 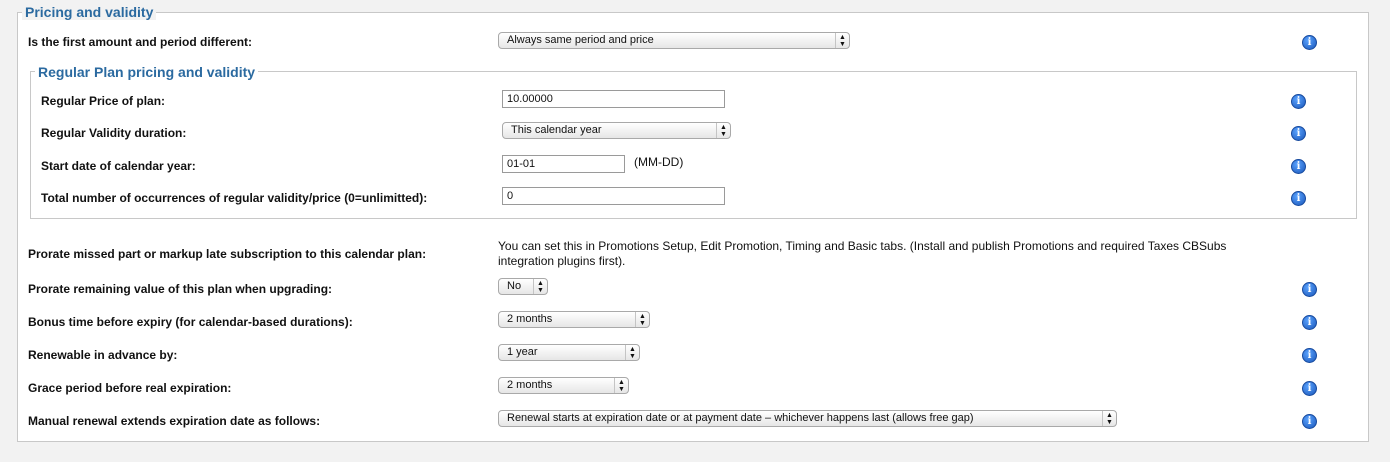 I want to click on regular-duration-select: This calendar year ▲ ▼, so click(x=616, y=130).